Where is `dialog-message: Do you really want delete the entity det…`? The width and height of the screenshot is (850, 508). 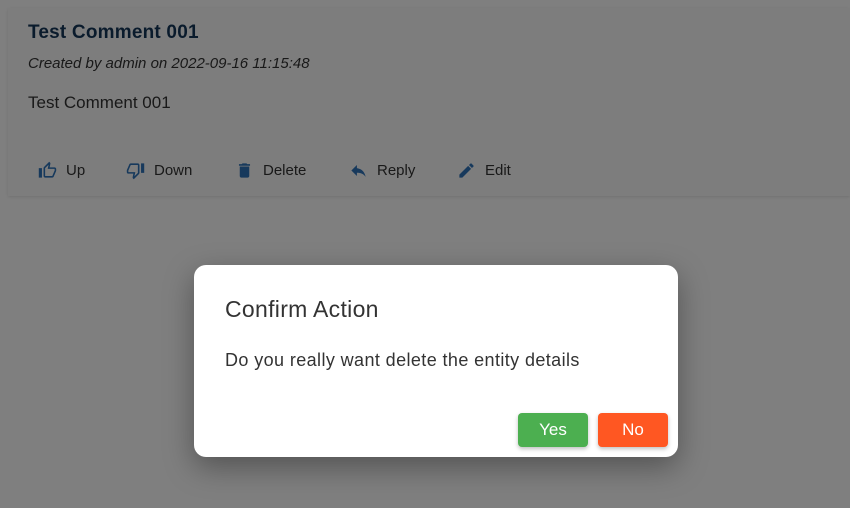
dialog-message: Do you really want delete the entity det… is located at coordinates (402, 360).